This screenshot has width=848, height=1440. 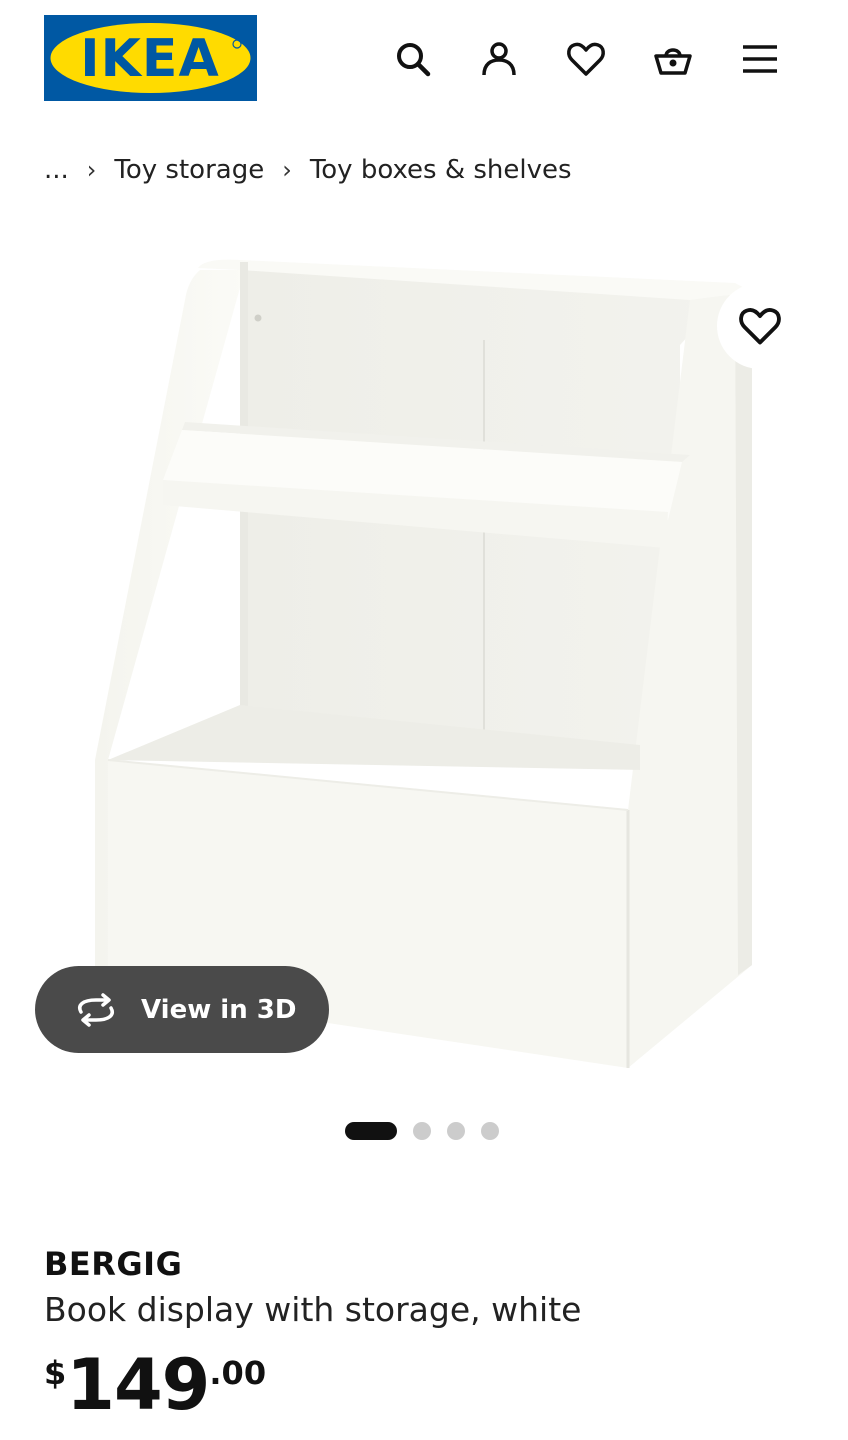 I want to click on favourites-icon, so click(x=586, y=59).